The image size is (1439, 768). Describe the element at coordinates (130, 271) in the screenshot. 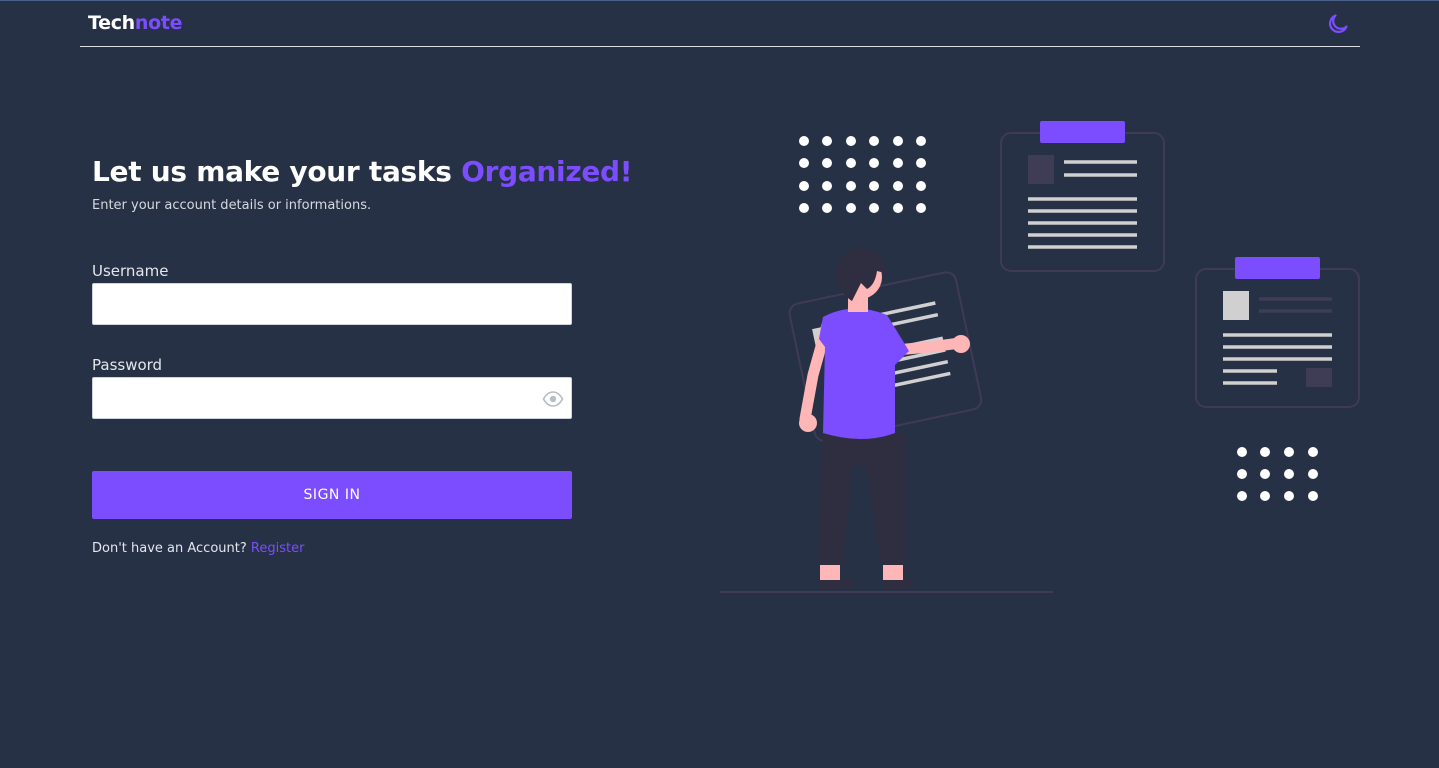

I see `username-label: Username` at that location.